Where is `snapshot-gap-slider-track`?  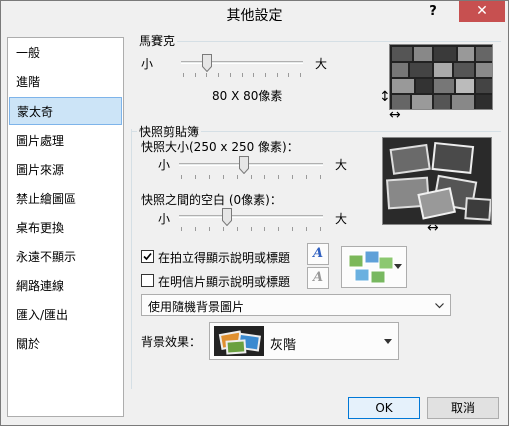 snapshot-gap-slider-track is located at coordinates (251, 216).